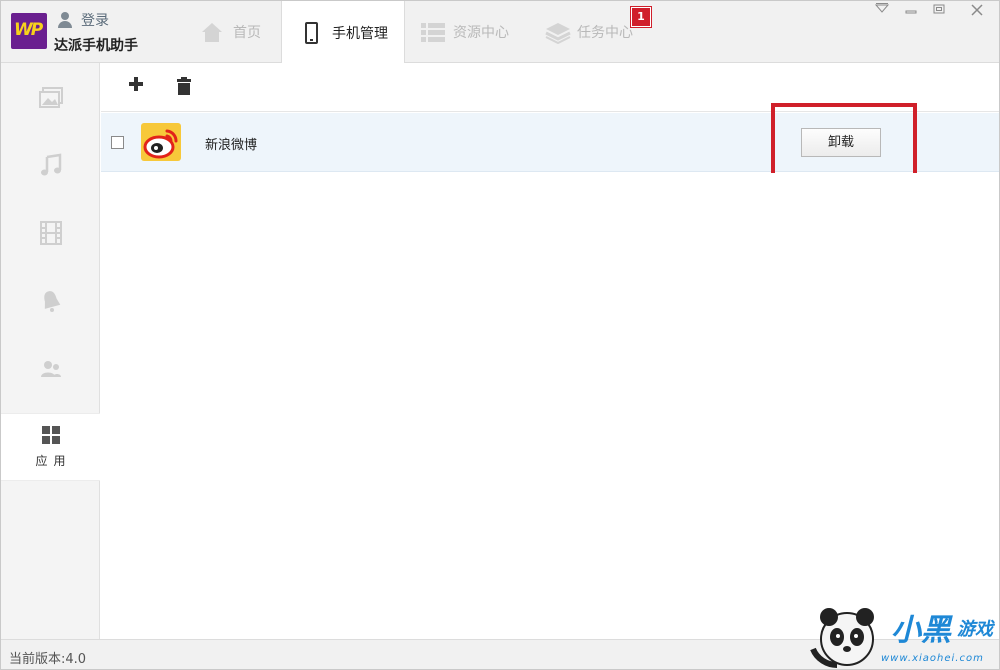  I want to click on tab-phone-label: 手机管理, so click(360, 33).